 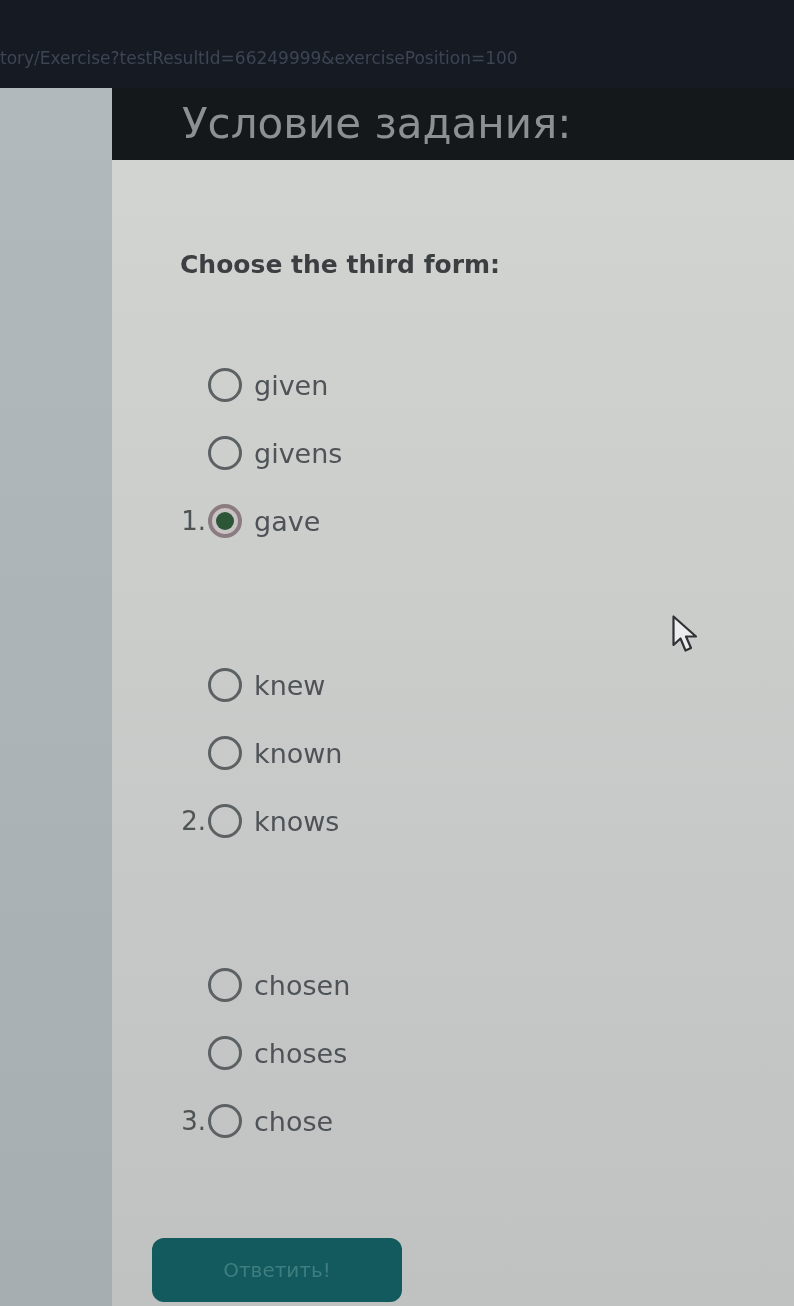 I want to click on question-number: 1., so click(x=193, y=521).